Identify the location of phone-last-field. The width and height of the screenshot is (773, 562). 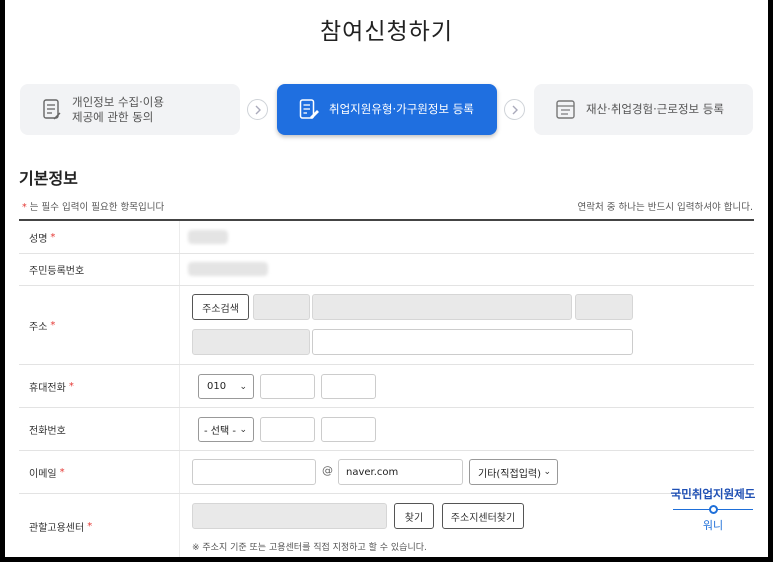
(348, 429).